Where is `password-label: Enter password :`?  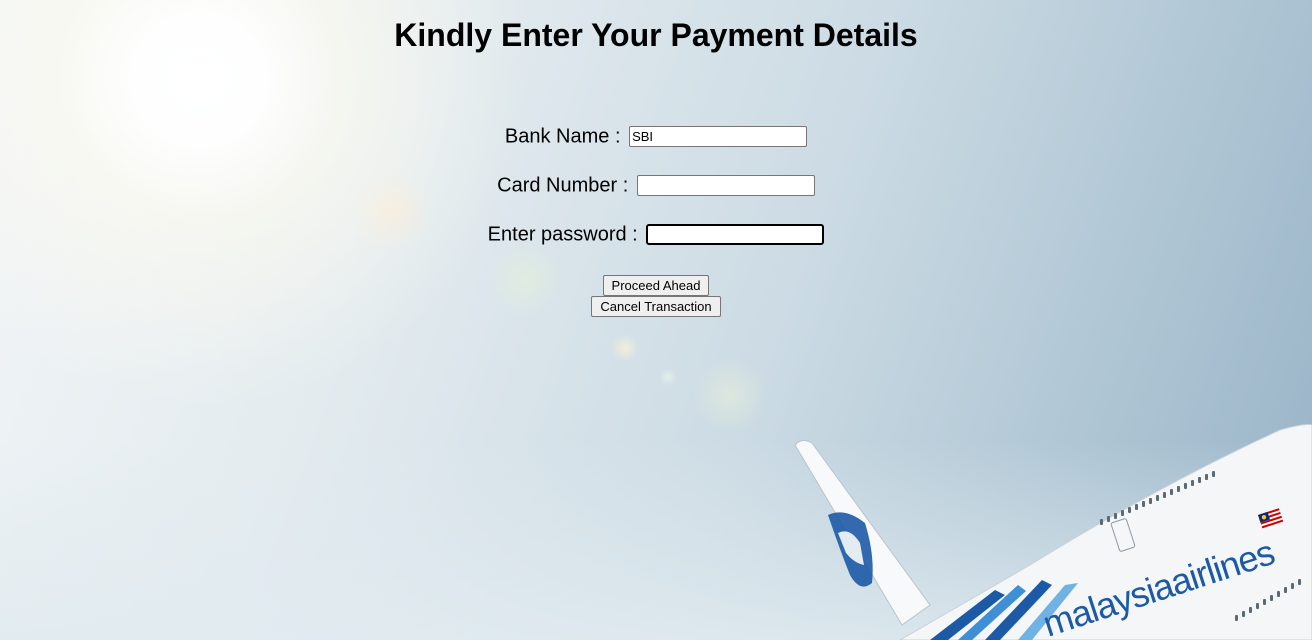
password-label: Enter password : is located at coordinates (562, 234).